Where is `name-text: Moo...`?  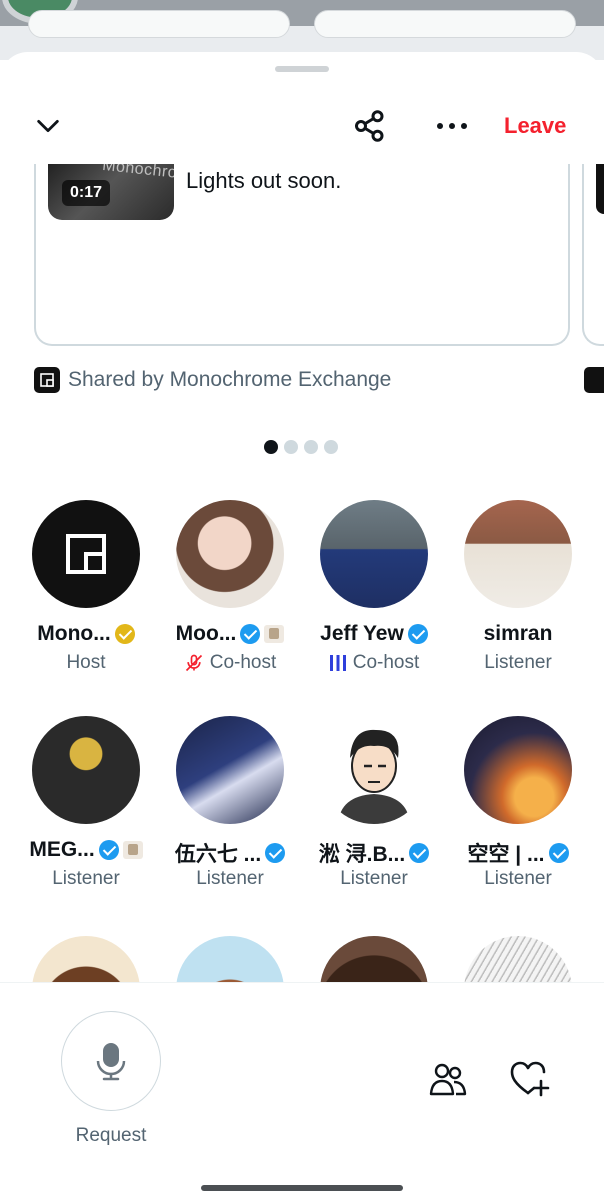
name-text: Moo... is located at coordinates (206, 633).